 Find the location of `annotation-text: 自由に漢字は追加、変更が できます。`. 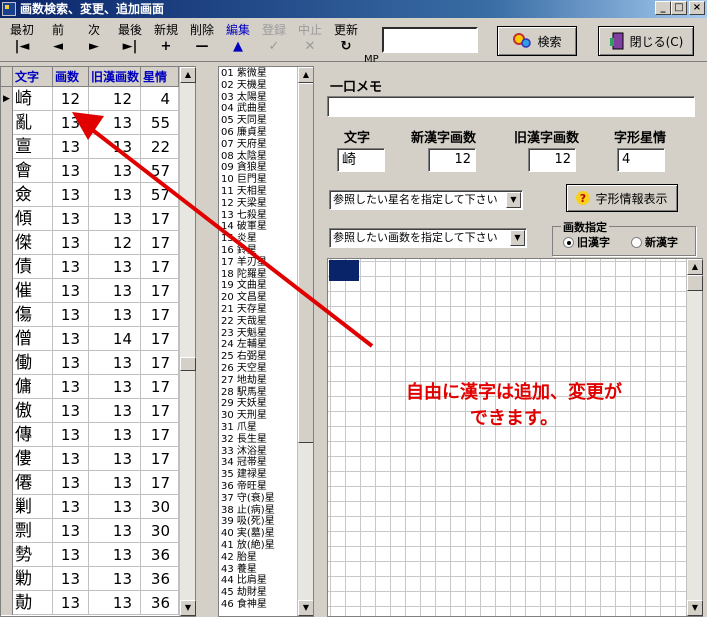

annotation-text: 自由に漢字は追加、変更が できます。 is located at coordinates (514, 405).